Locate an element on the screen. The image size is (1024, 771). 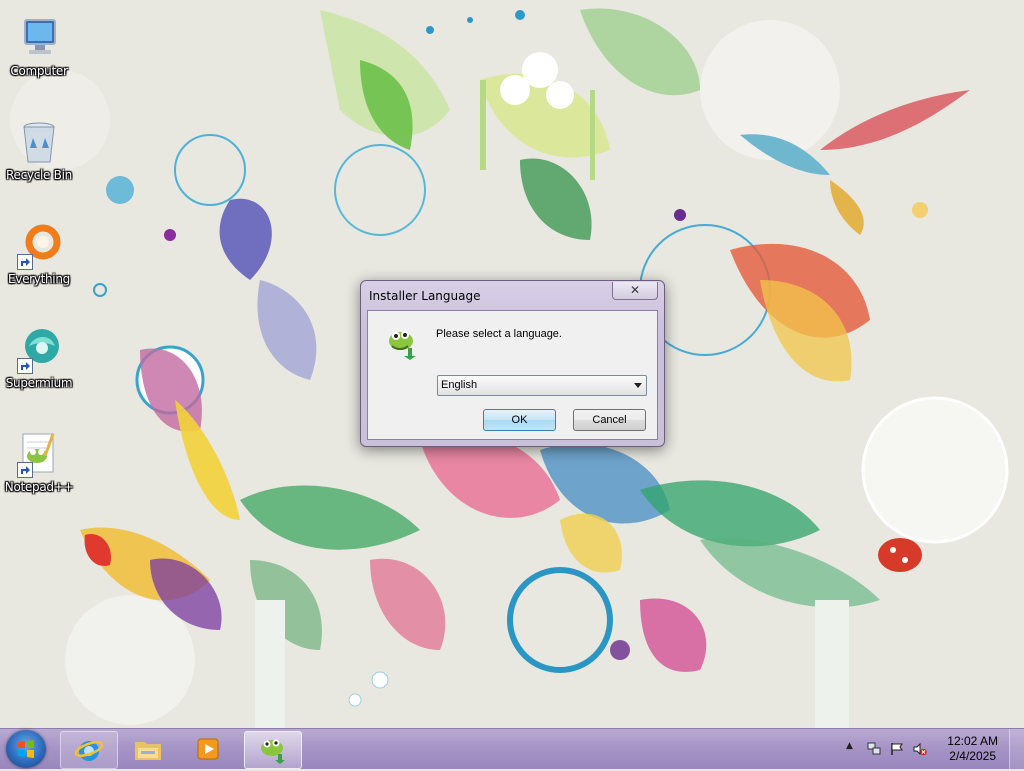
notepad-plus-plus-icon is located at coordinates (39, 454).